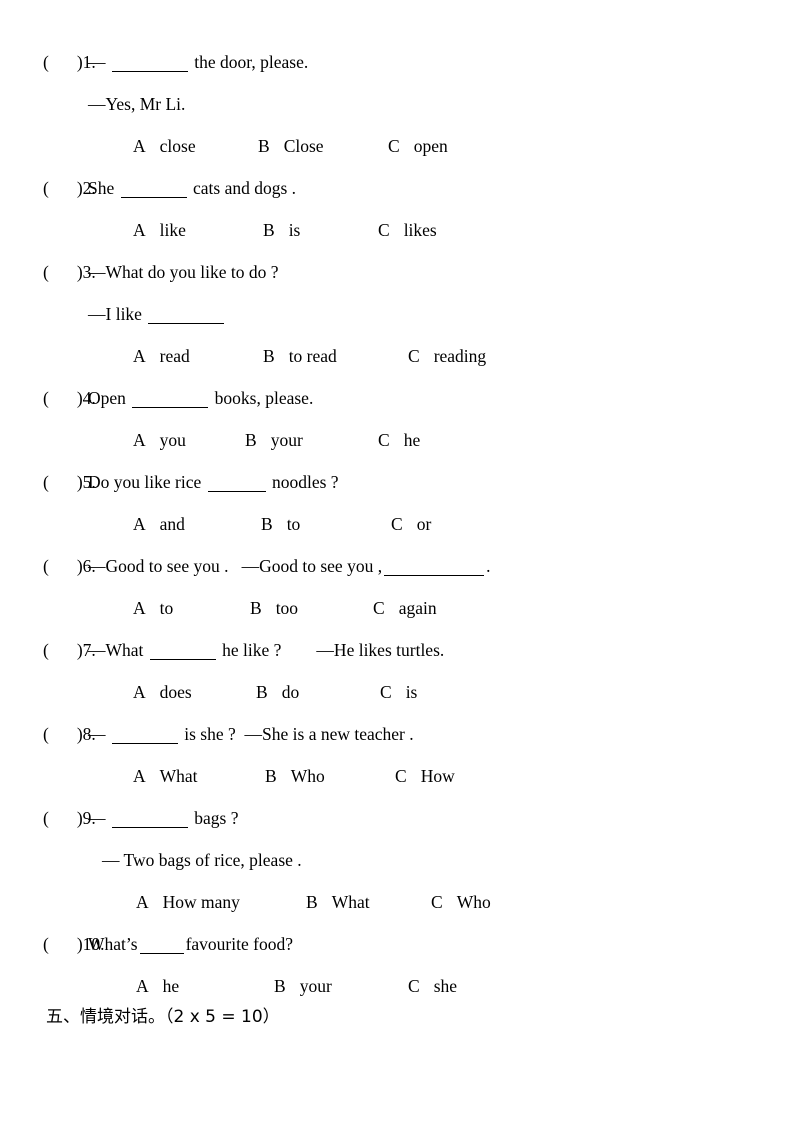 The width and height of the screenshot is (794, 1123). Describe the element at coordinates (405, 608) in the screenshot. I see `option-c: Cagain` at that location.